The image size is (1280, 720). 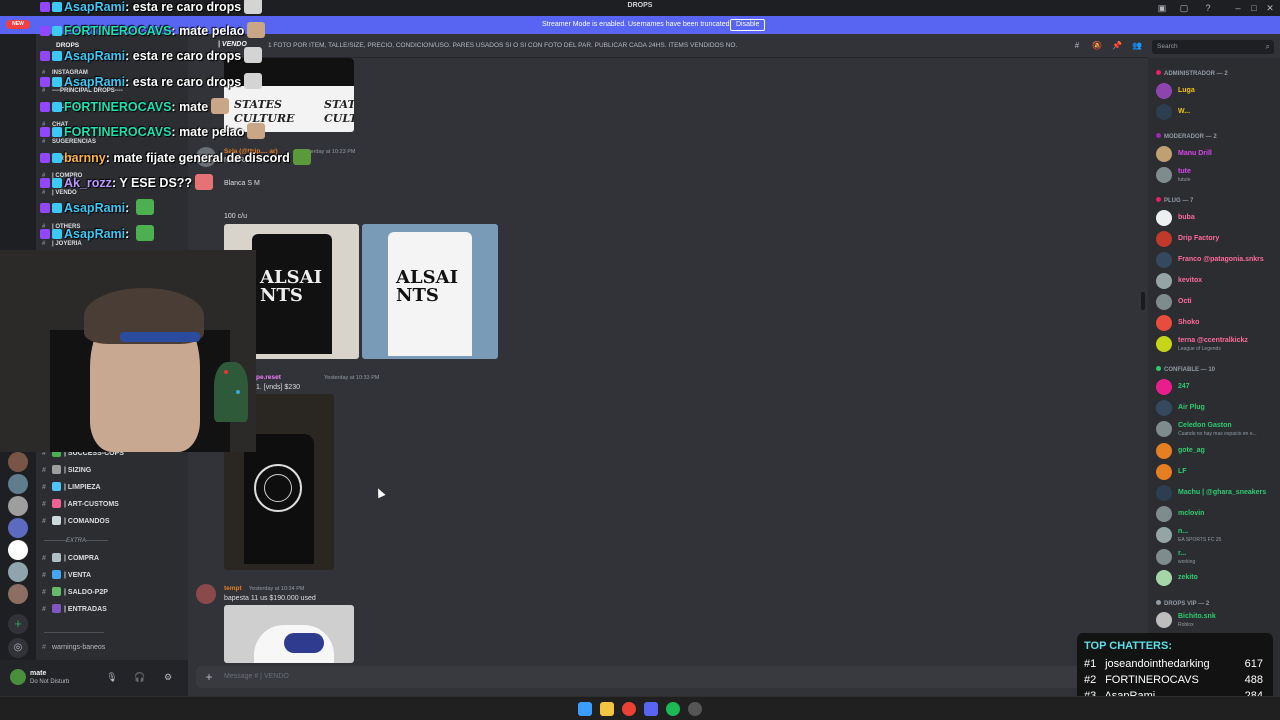 I want to click on minimize-icon: –, so click(x=1238, y=8).